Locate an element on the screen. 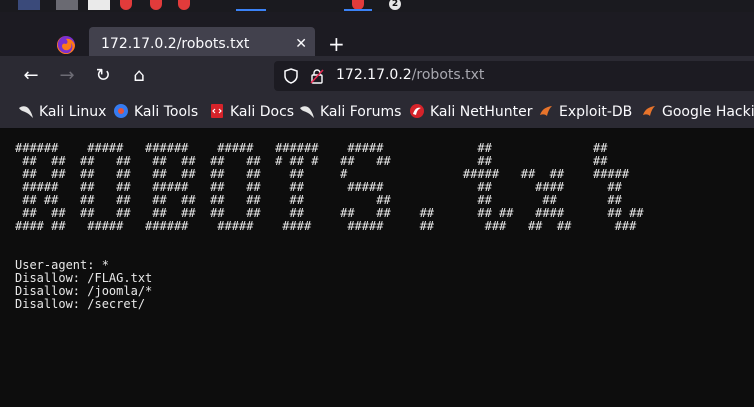  kali-tools-icon is located at coordinates (121, 111).